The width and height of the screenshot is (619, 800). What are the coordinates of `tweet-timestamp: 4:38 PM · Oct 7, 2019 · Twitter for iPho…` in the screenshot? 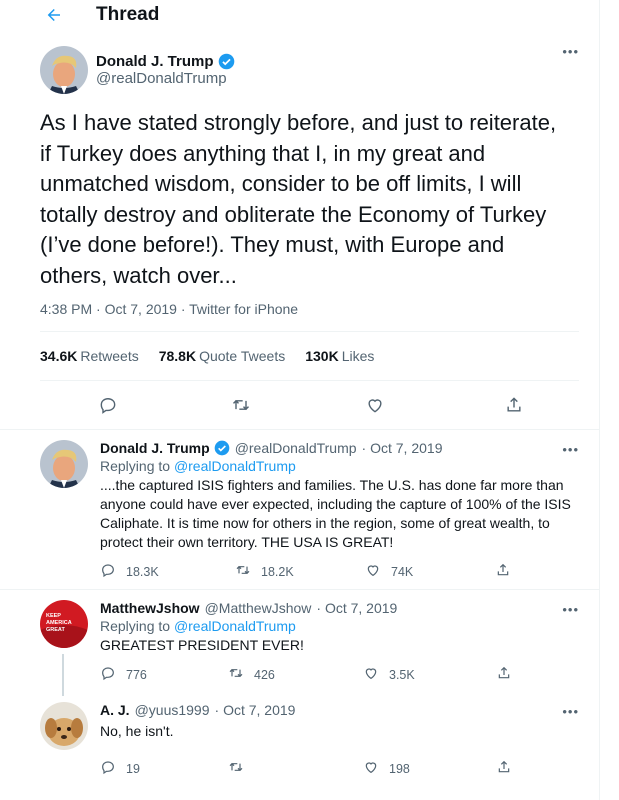 It's located at (309, 309).